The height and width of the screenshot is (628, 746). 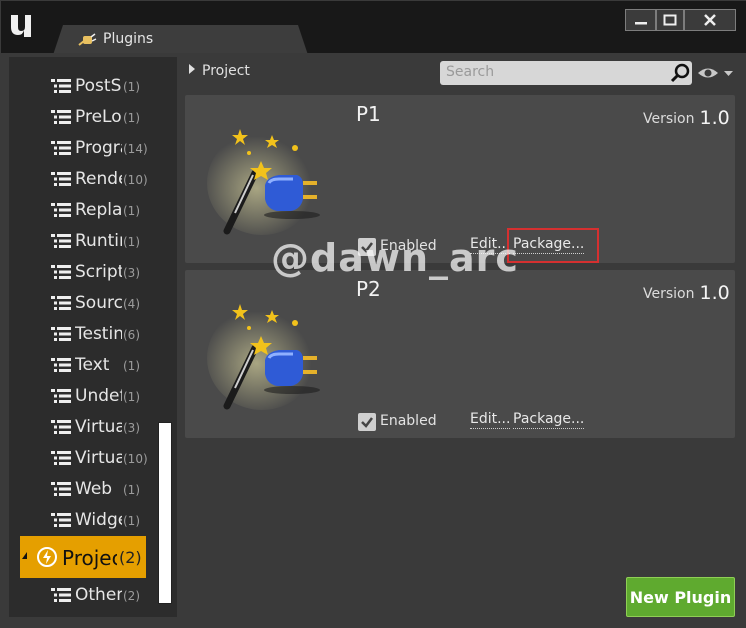 What do you see at coordinates (640, 23) in the screenshot?
I see `minimize-icon` at bounding box center [640, 23].